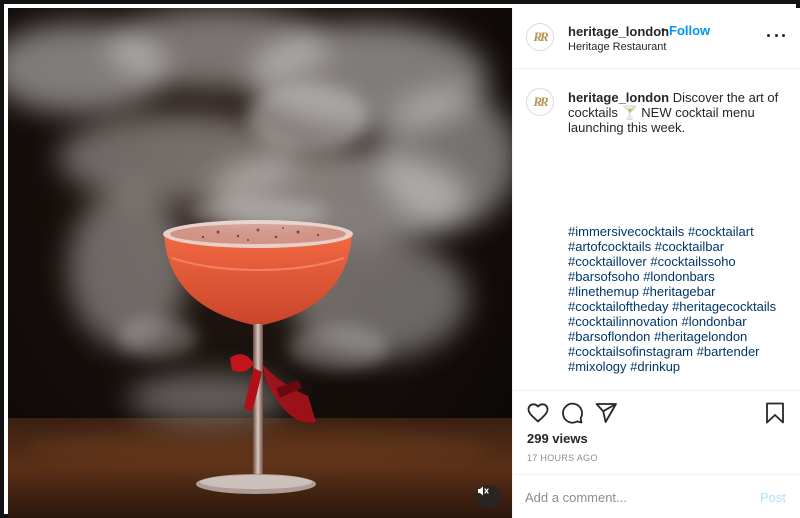 This screenshot has height=518, width=800. What do you see at coordinates (623, 321) in the screenshot?
I see `hashtag-link: #cocktailinnovation` at bounding box center [623, 321].